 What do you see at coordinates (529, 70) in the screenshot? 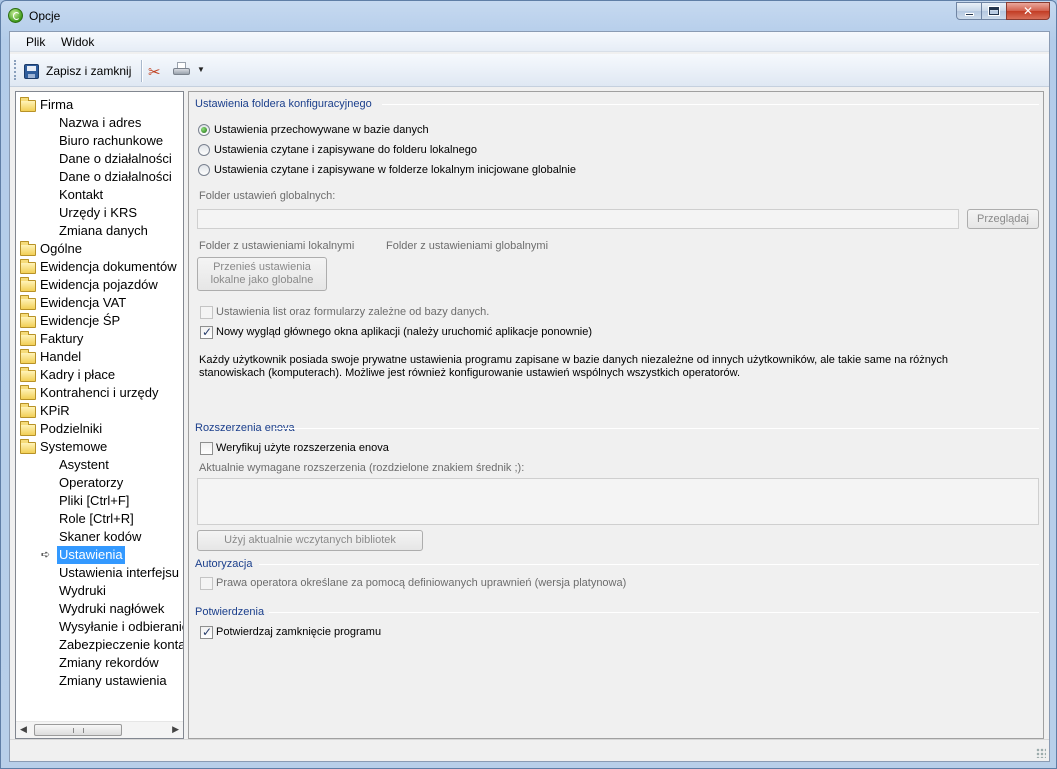
I see `toolbar: Zapisz i zamknij ▼` at bounding box center [529, 70].